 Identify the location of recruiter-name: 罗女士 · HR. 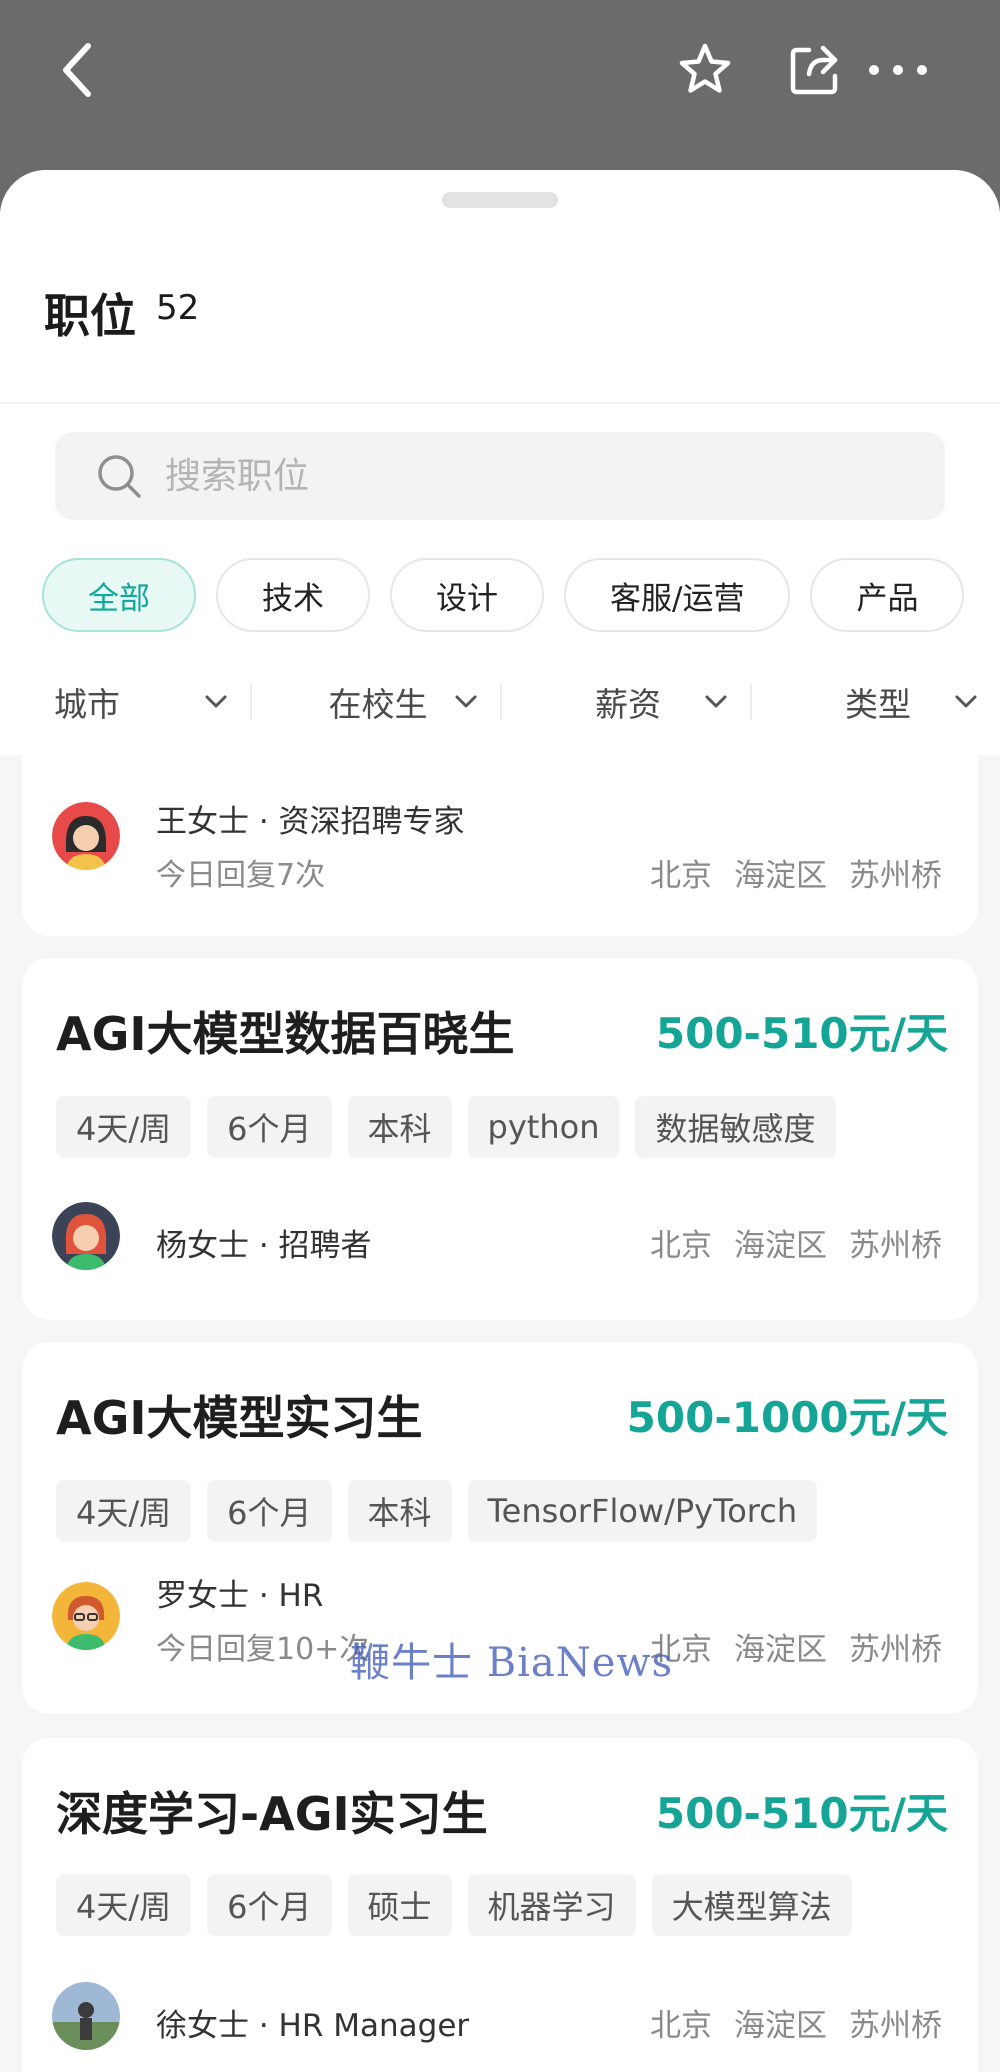
(240, 1596).